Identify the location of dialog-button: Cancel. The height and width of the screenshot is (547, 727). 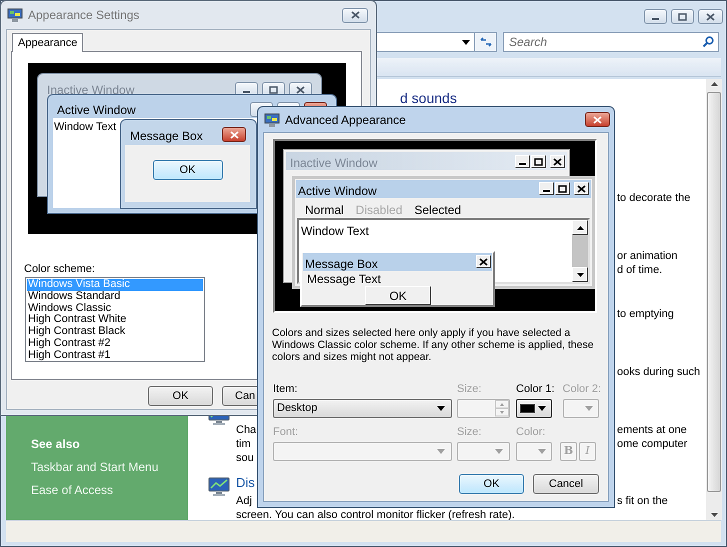
(566, 484).